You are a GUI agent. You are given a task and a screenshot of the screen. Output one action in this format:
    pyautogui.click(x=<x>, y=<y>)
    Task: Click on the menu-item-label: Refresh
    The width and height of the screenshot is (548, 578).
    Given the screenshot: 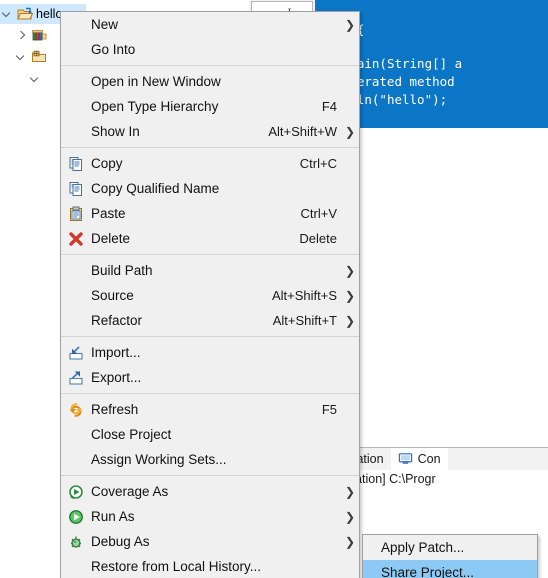 What is the action you would take?
    pyautogui.click(x=115, y=409)
    